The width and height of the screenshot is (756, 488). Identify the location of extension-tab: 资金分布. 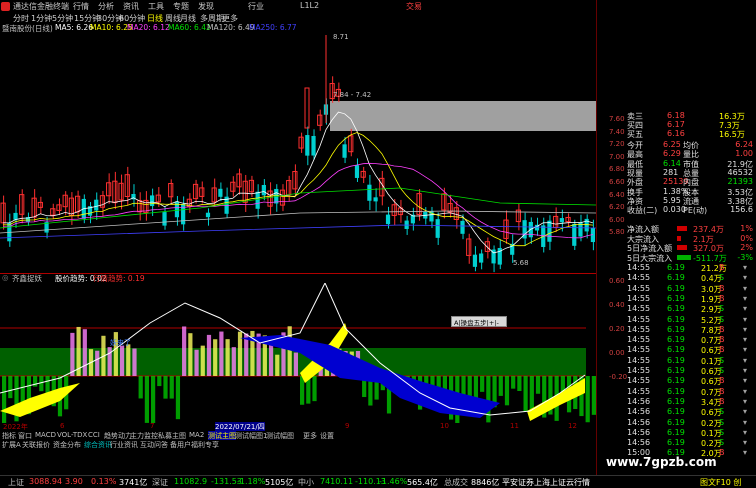
(67, 445).